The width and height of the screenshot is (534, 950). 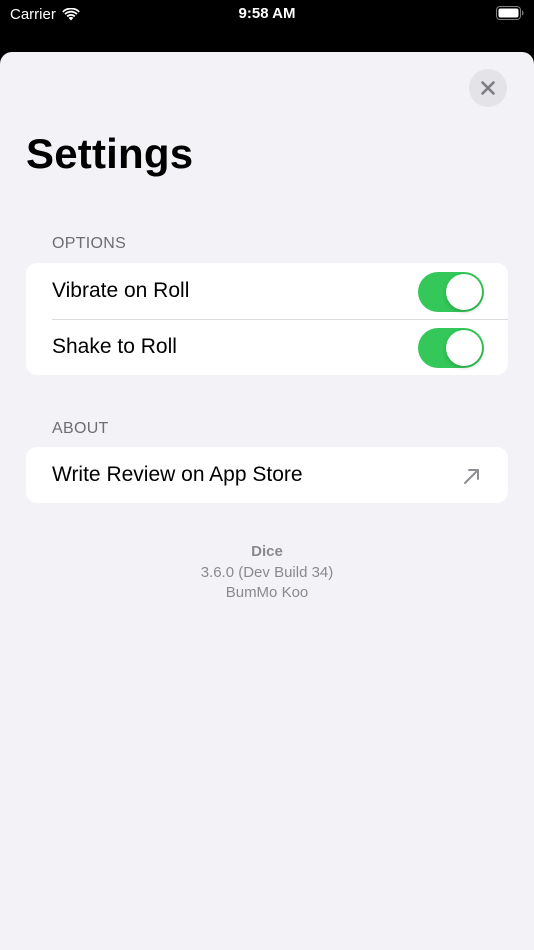 I want to click on close-button, so click(x=488, y=88).